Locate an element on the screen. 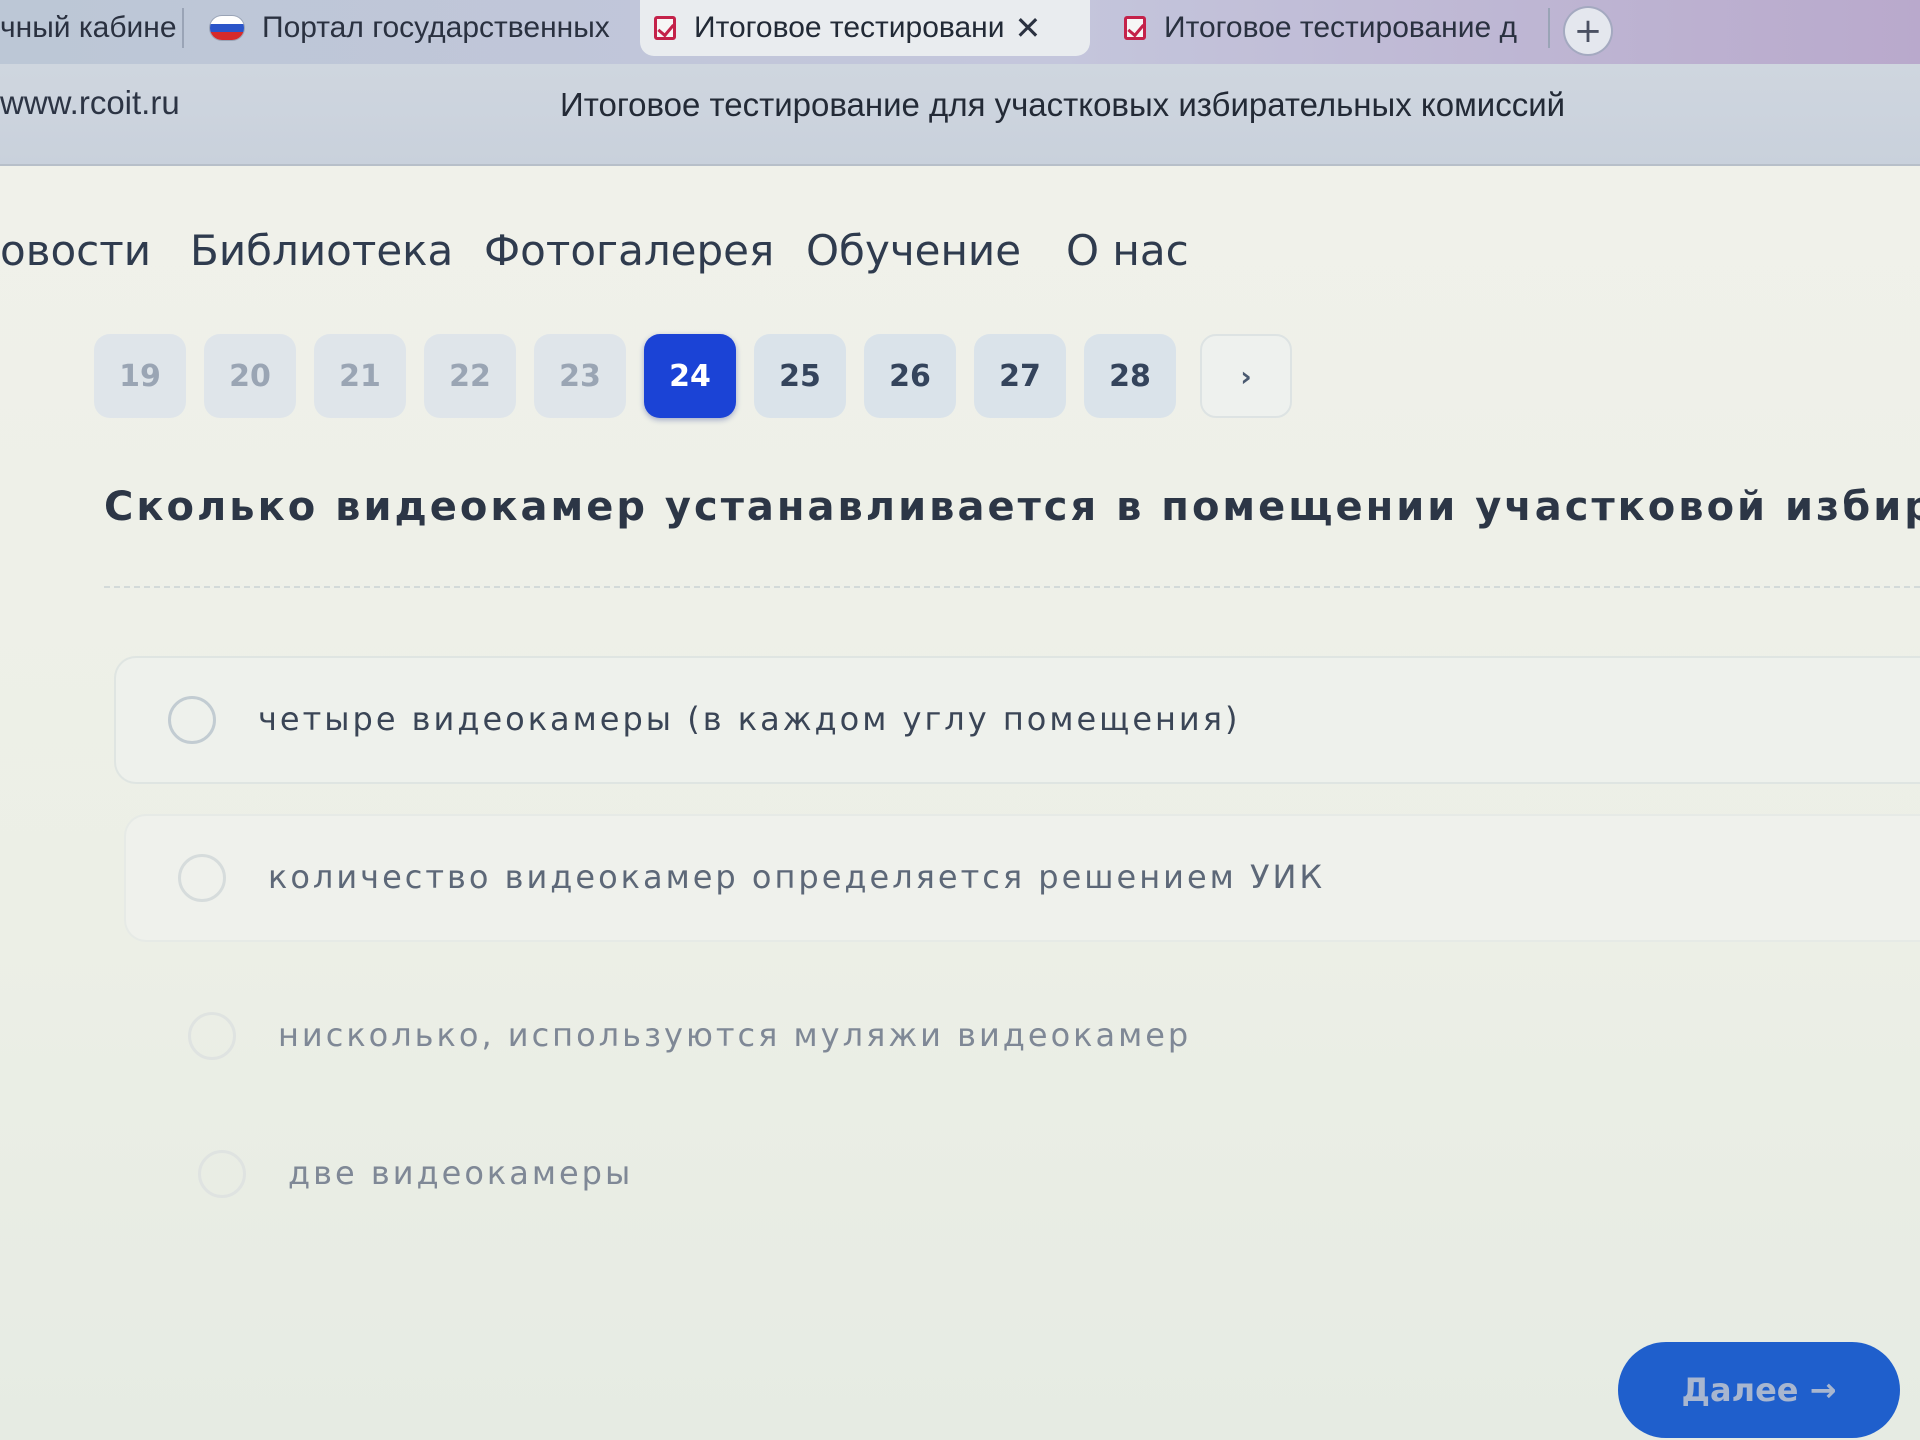 This screenshot has width=1920, height=1440. page-button-20: 20 is located at coordinates (250, 376).